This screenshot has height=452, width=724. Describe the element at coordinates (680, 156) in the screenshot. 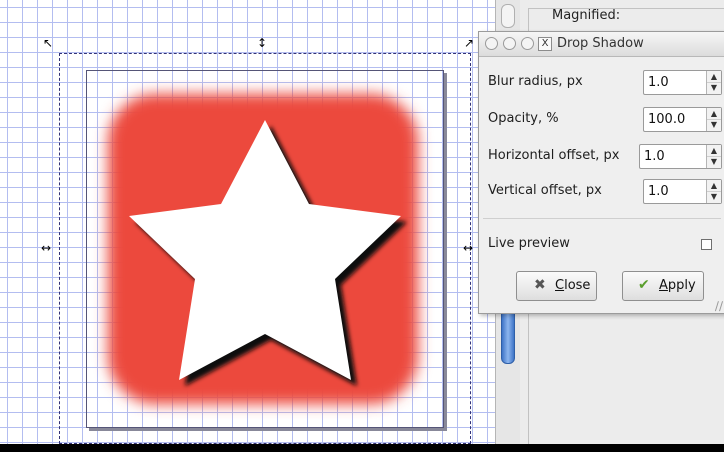

I see `horizontal-offset-spinbox: 1.0 ▲ ▼` at that location.